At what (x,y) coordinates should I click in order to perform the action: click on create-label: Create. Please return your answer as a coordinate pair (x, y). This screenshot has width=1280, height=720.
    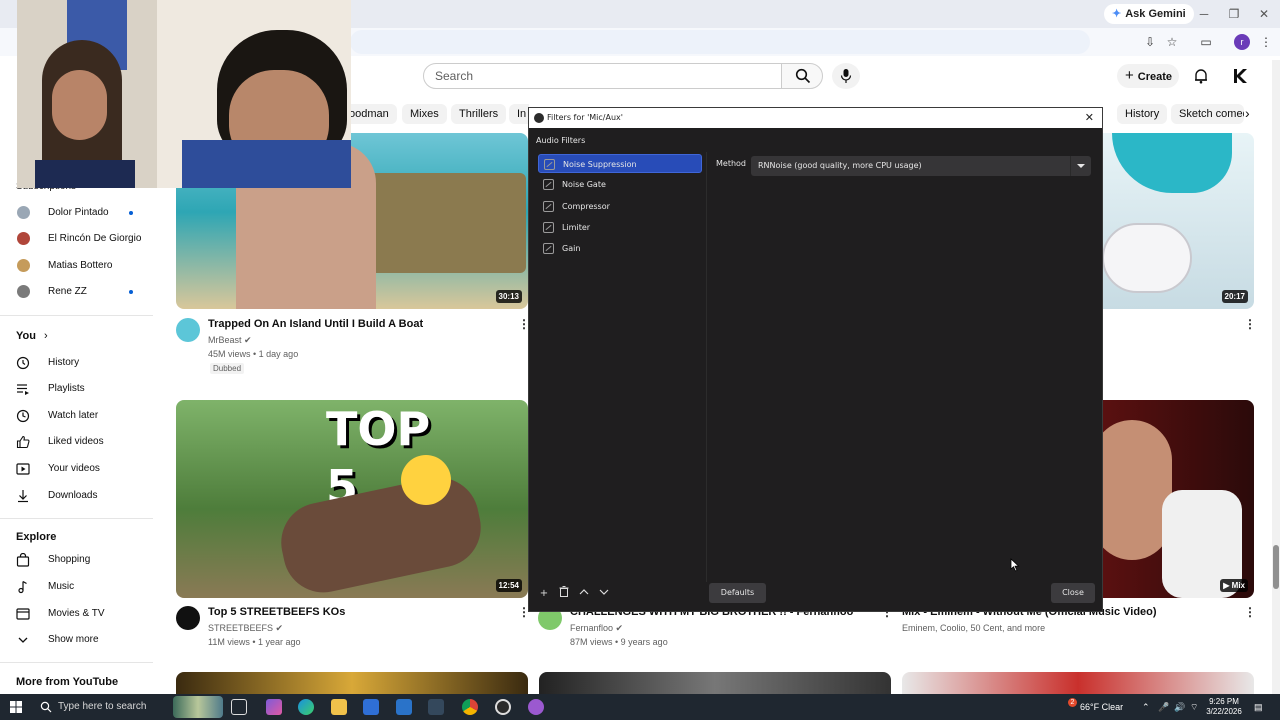
    Looking at the image, I should click on (1155, 77).